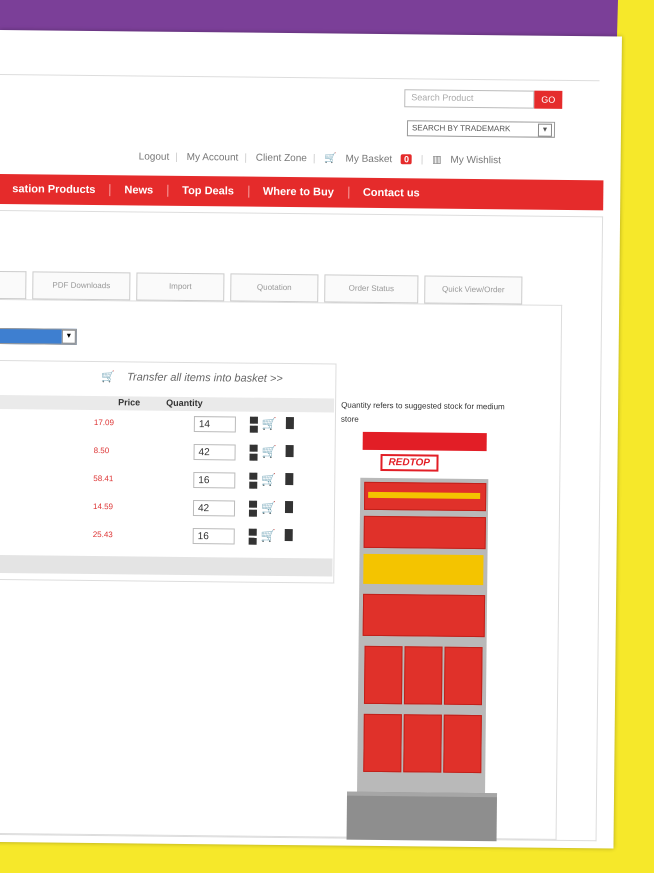  I want to click on row-price: 58.41, so click(103, 479).